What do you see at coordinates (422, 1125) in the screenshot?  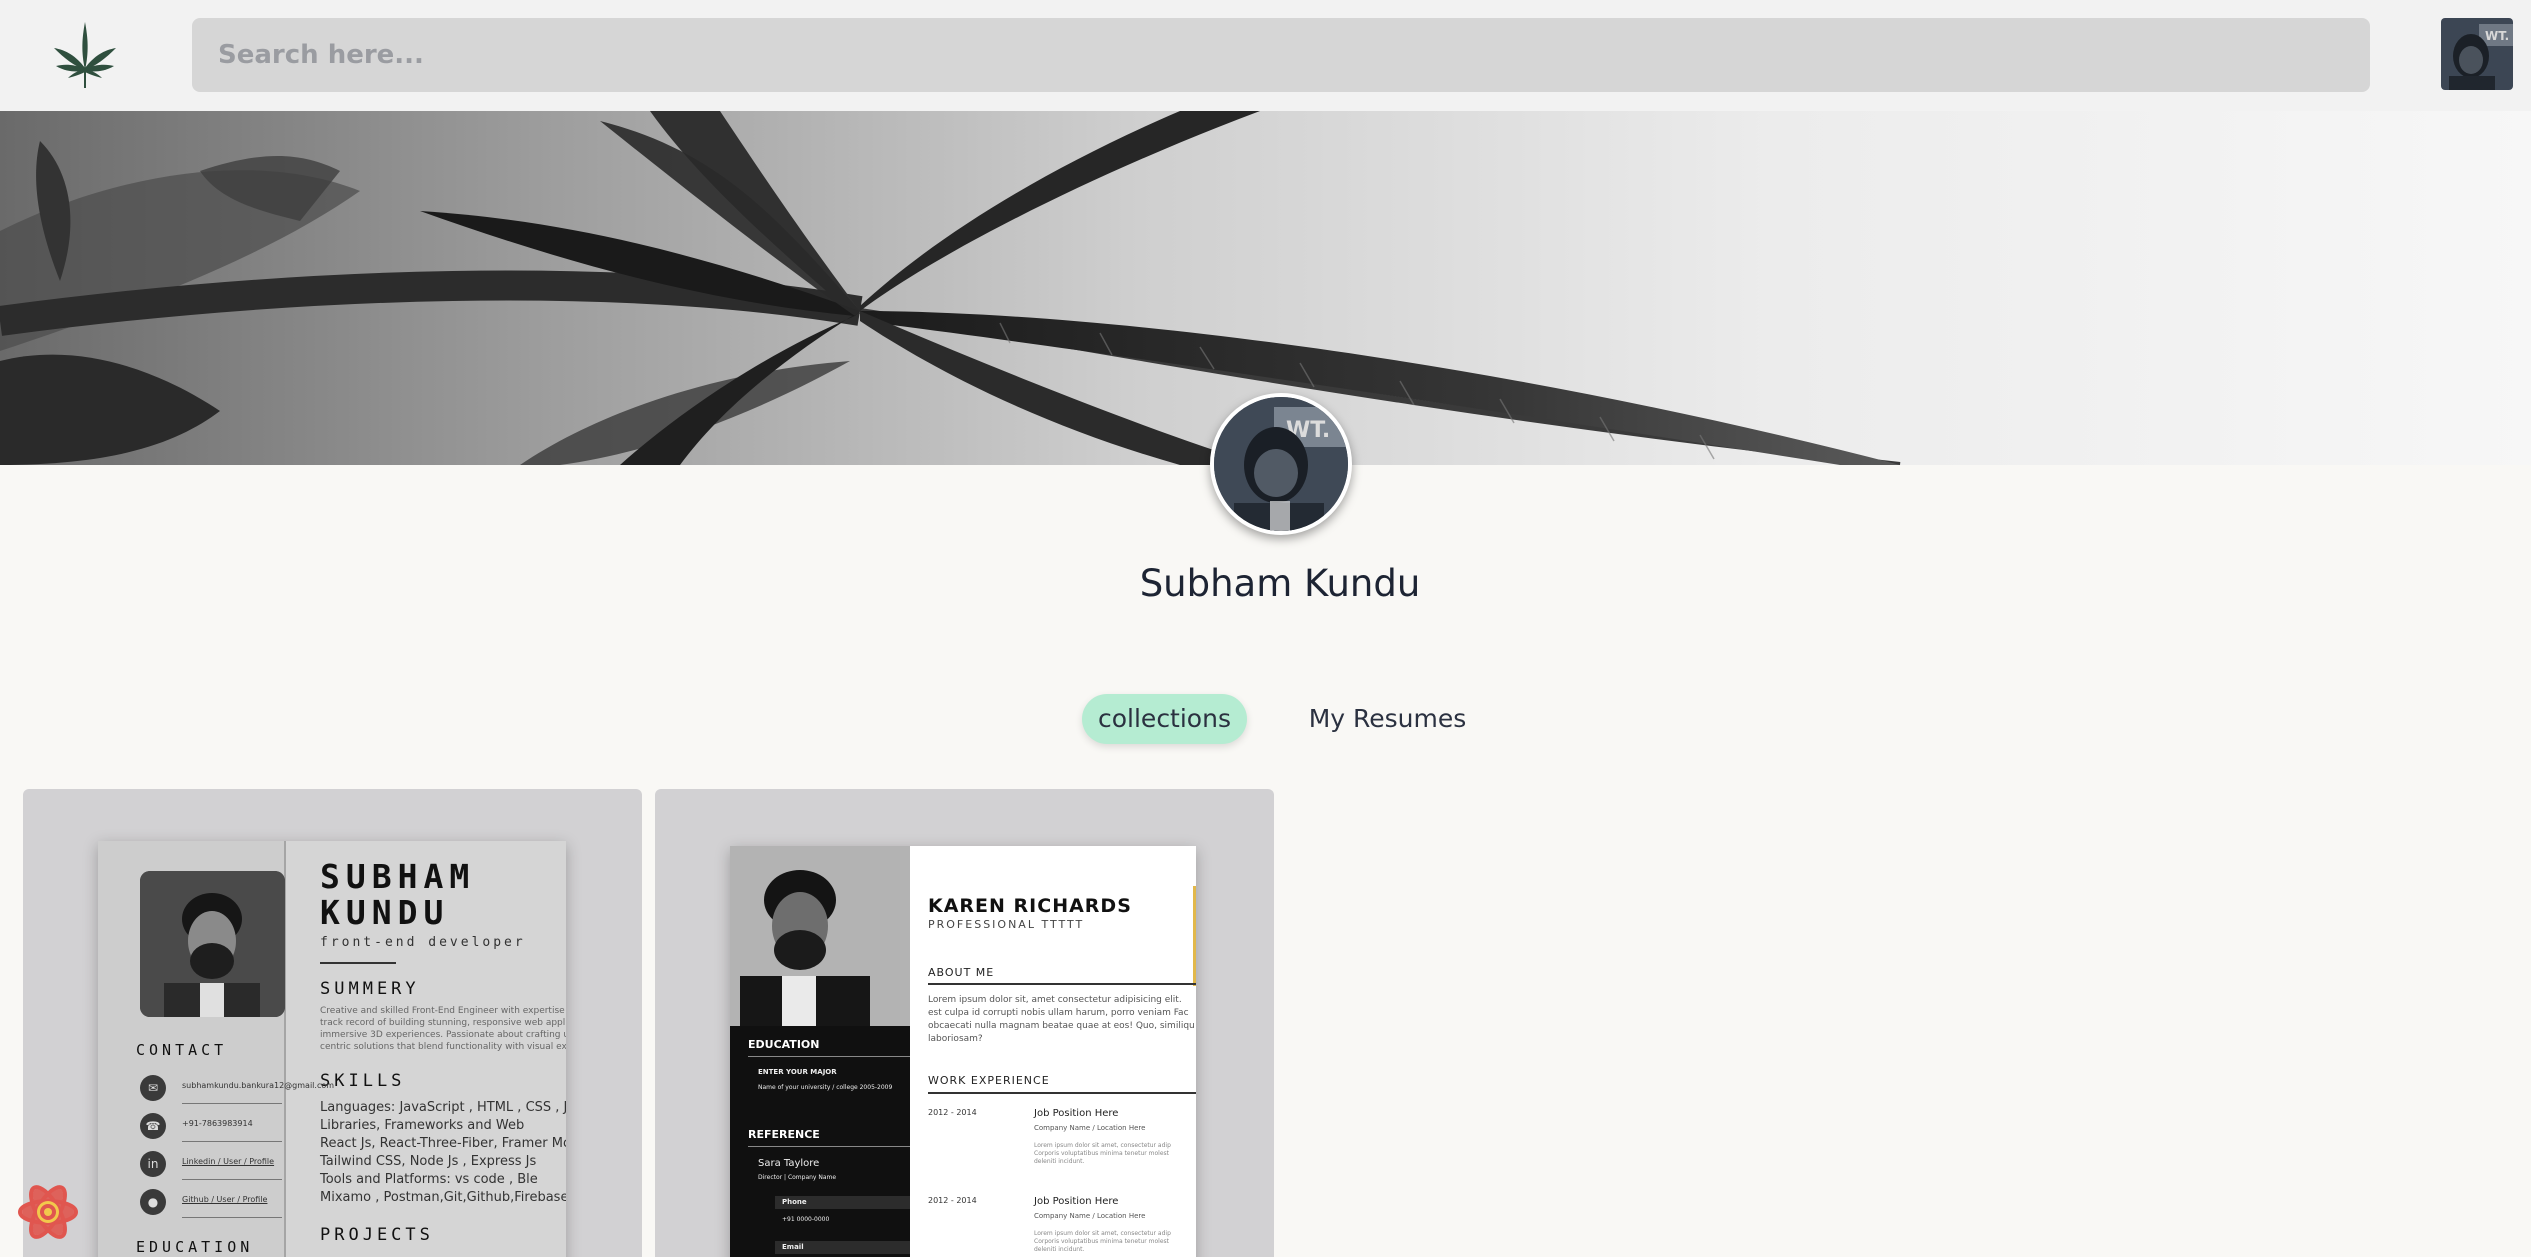 I see `skills-line: Libraries, Frameworks and Web` at bounding box center [422, 1125].